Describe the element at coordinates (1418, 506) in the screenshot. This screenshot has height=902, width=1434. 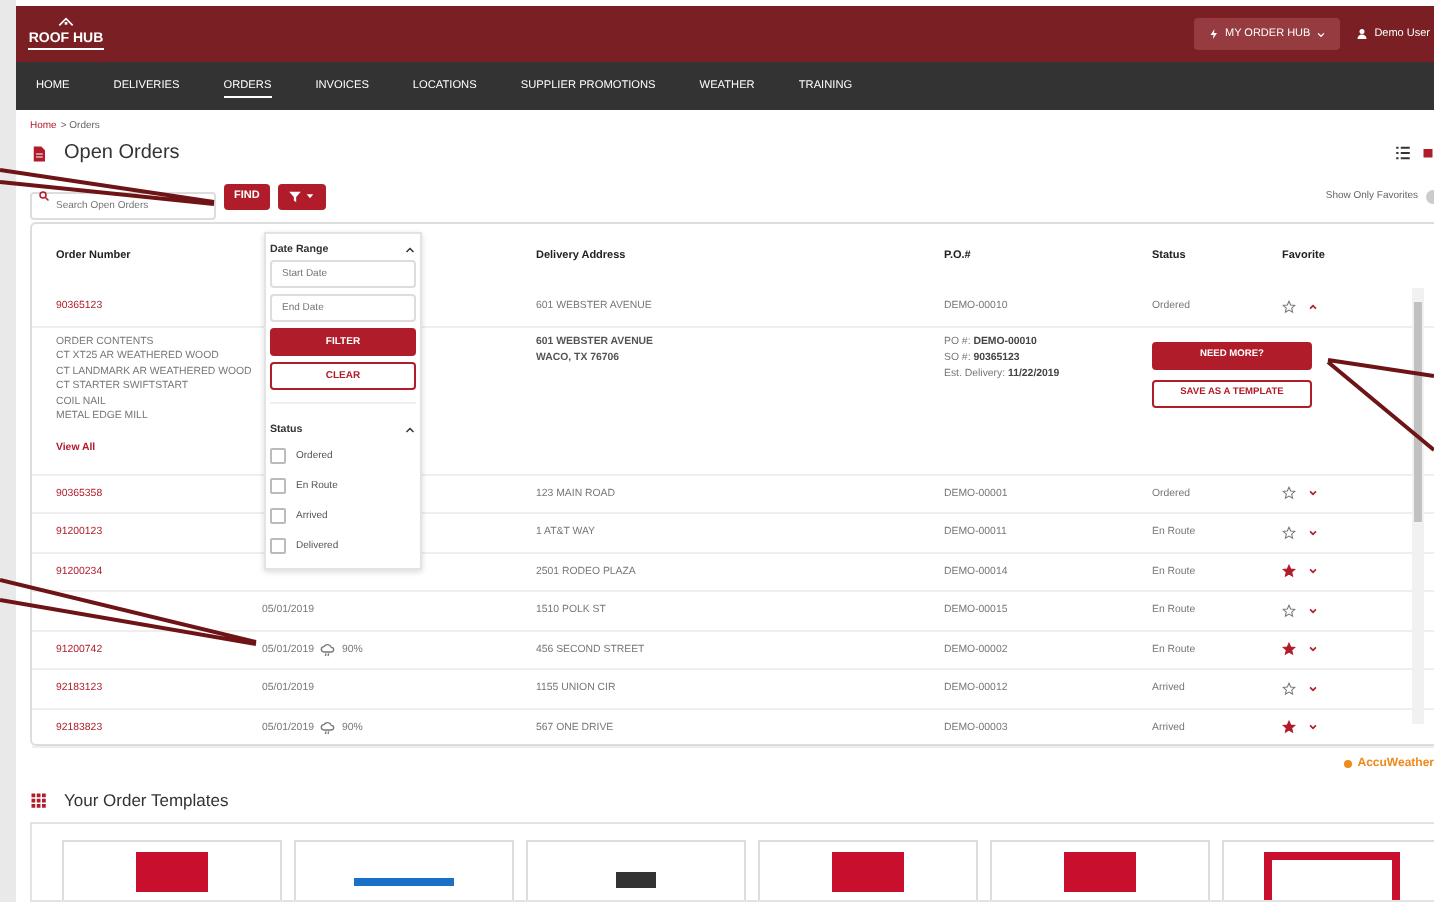
I see `scrollbar` at that location.